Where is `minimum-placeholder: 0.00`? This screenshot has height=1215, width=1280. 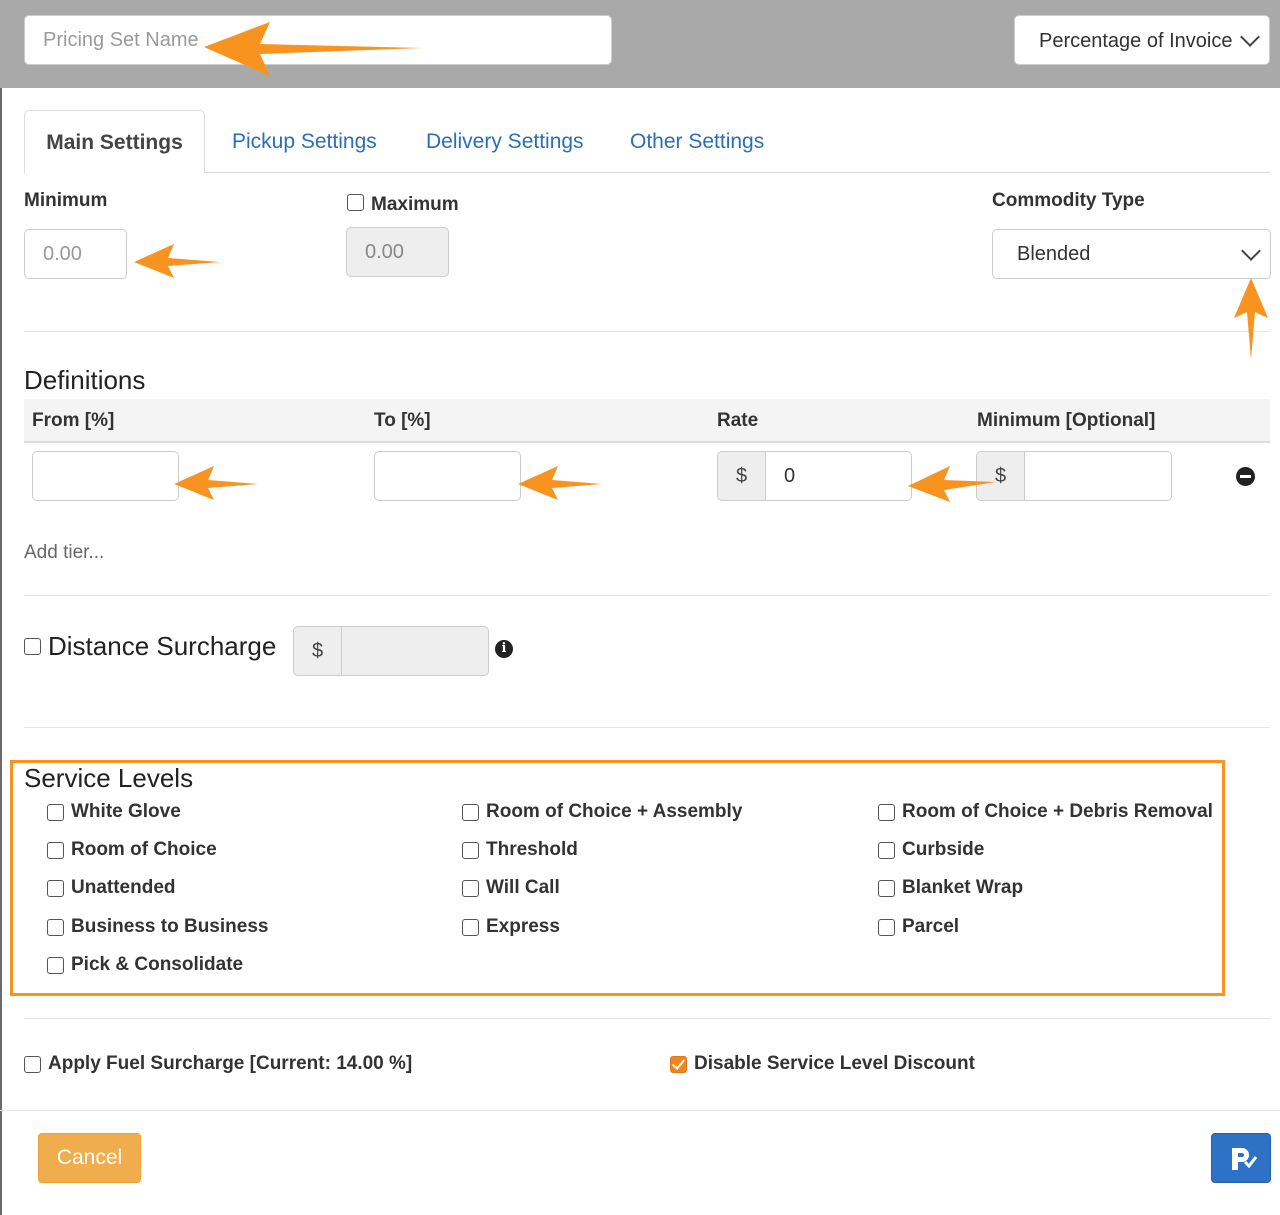 minimum-placeholder: 0.00 is located at coordinates (62, 253).